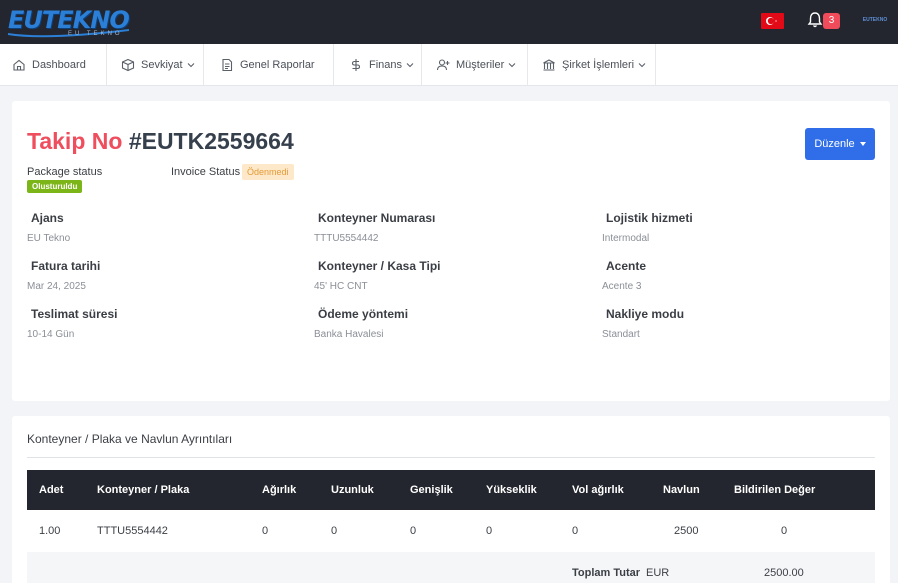 The image size is (898, 583). I want to click on nav-musteriler: Müşteriler, so click(475, 65).